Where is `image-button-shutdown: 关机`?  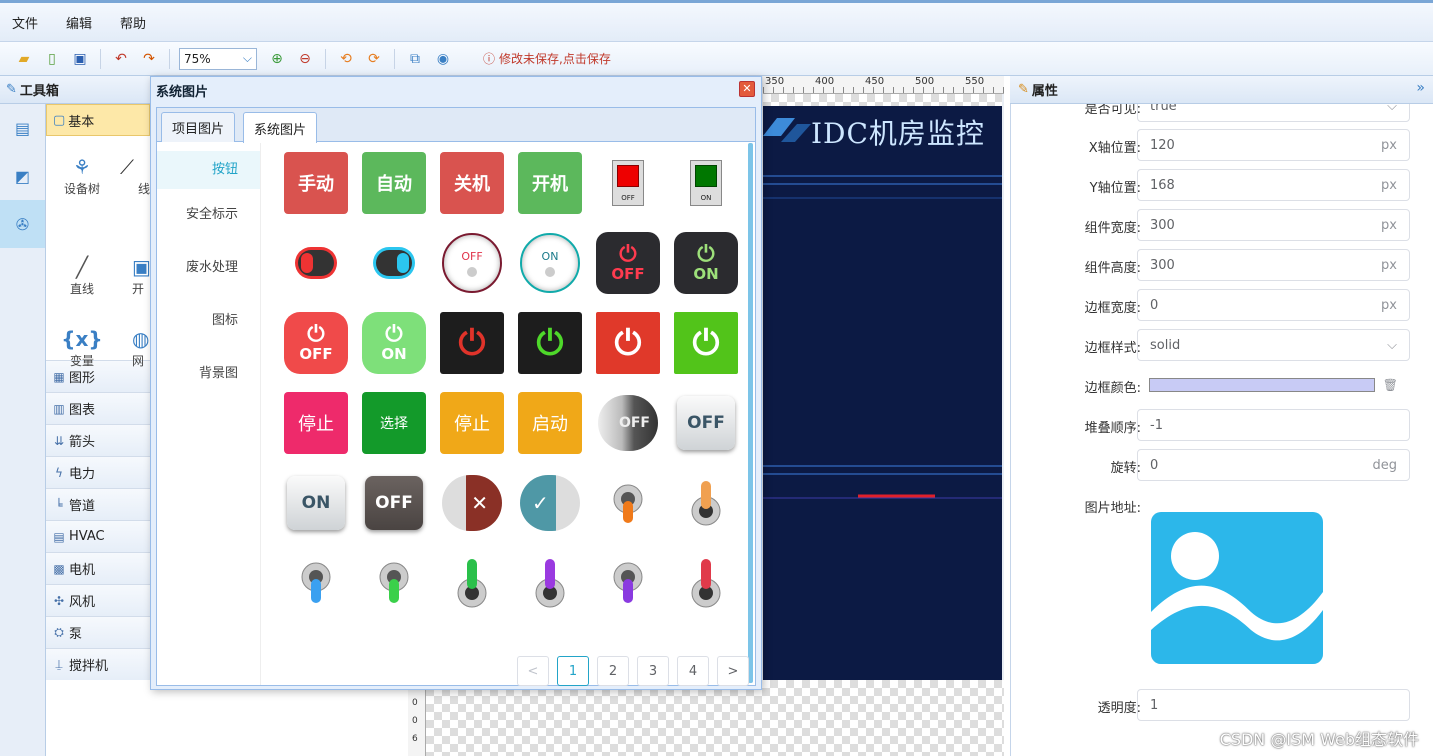
image-button-shutdown: 关机 is located at coordinates (472, 183).